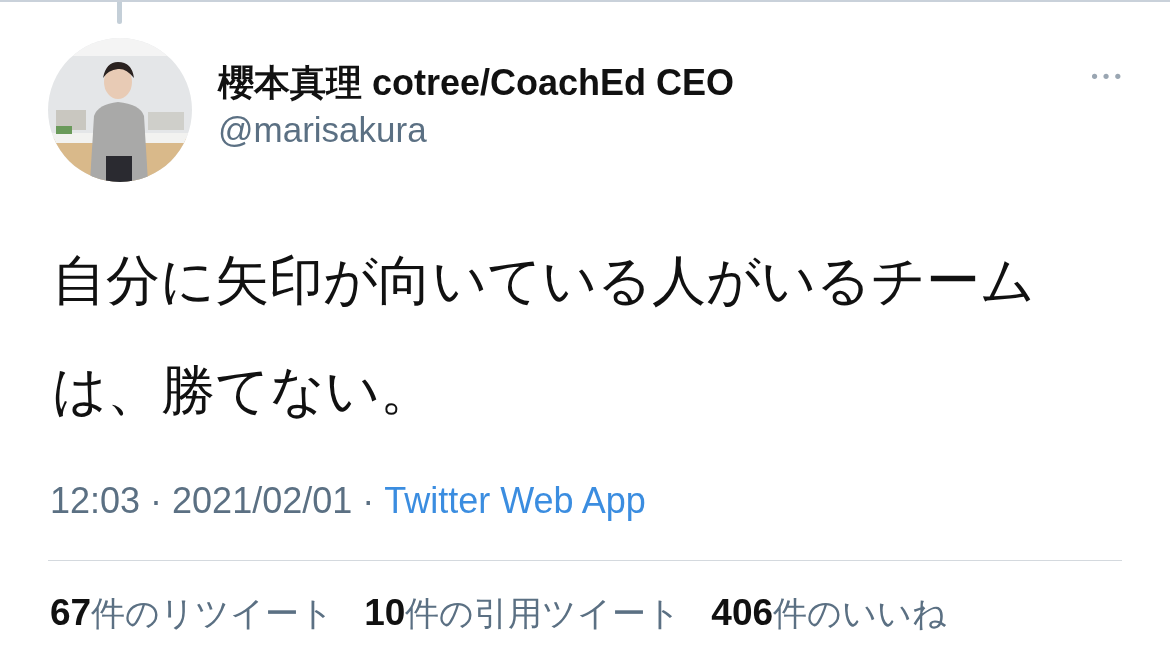 This screenshot has height=672, width=1170. I want to click on stat-link: 10件の引用ツイート, so click(523, 614).